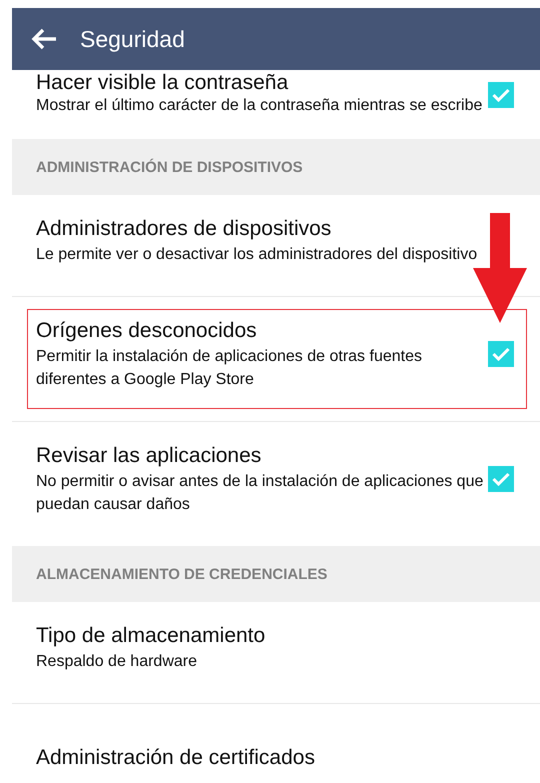  What do you see at coordinates (261, 758) in the screenshot?
I see `setting-title: Administración de certificados` at bounding box center [261, 758].